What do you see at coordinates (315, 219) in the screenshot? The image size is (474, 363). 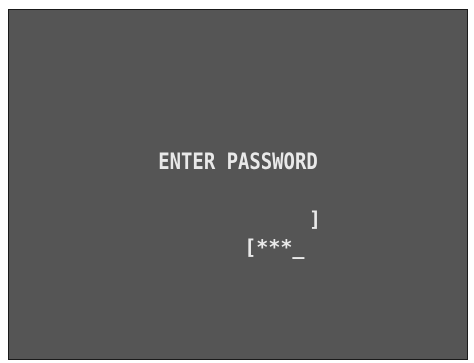 I see `password-field-close-bracket: ]` at bounding box center [315, 219].